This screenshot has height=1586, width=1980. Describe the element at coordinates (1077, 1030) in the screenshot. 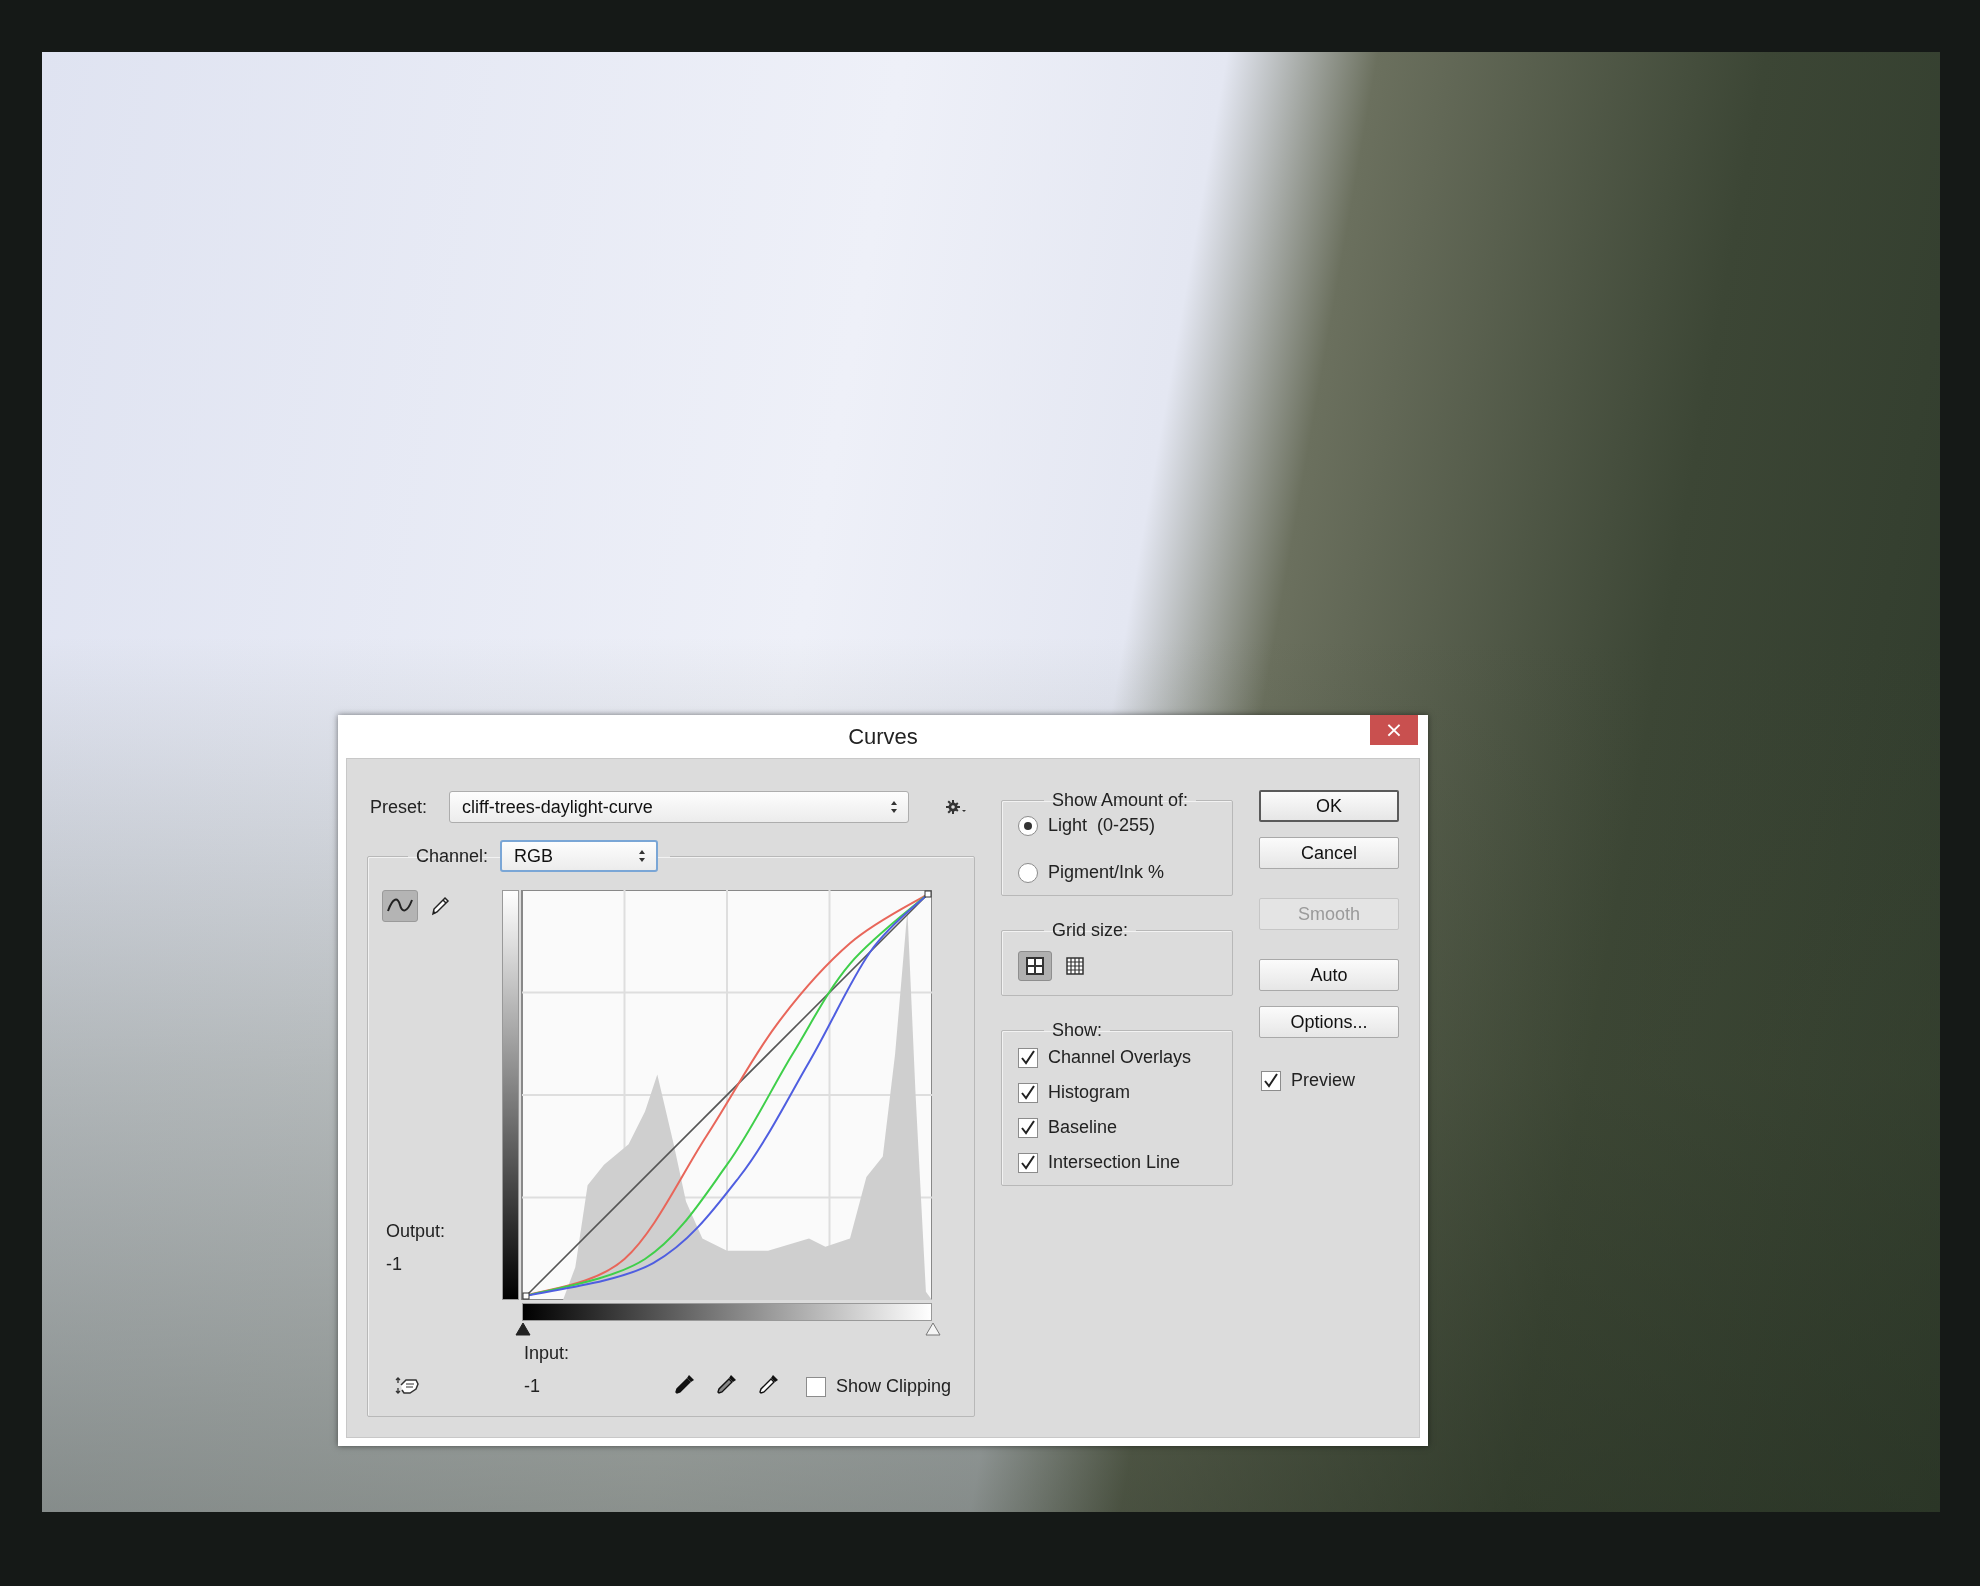

I see `group-title: Show:` at that location.